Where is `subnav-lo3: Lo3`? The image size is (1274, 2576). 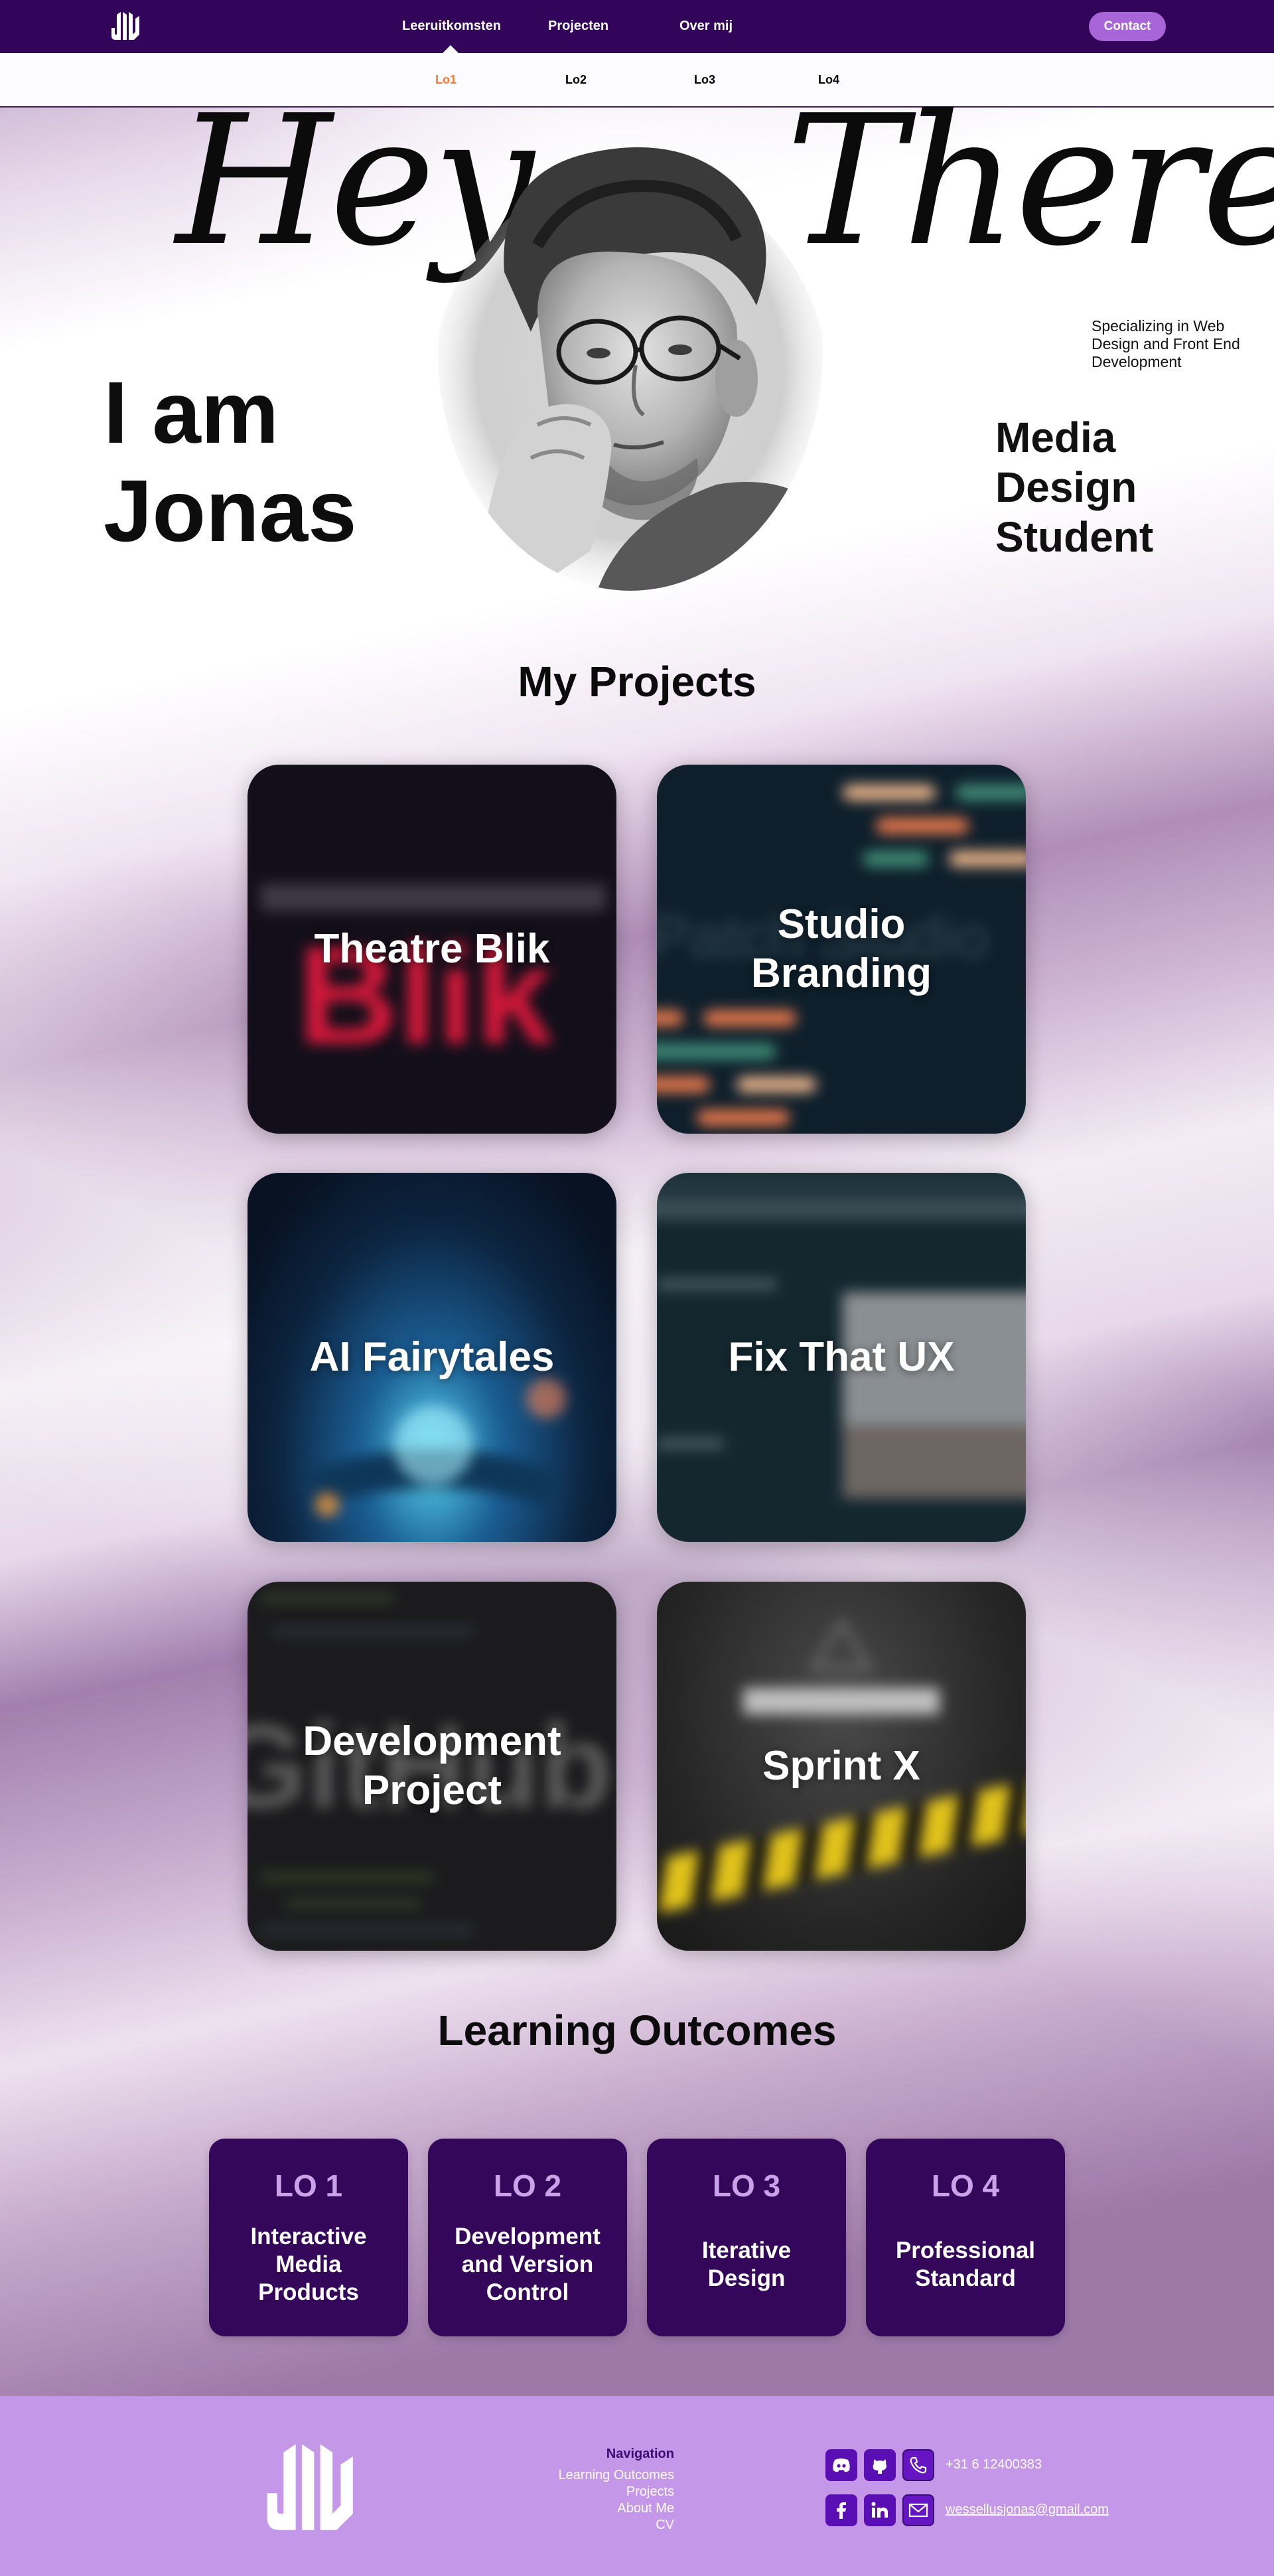 subnav-lo3: Lo3 is located at coordinates (705, 80).